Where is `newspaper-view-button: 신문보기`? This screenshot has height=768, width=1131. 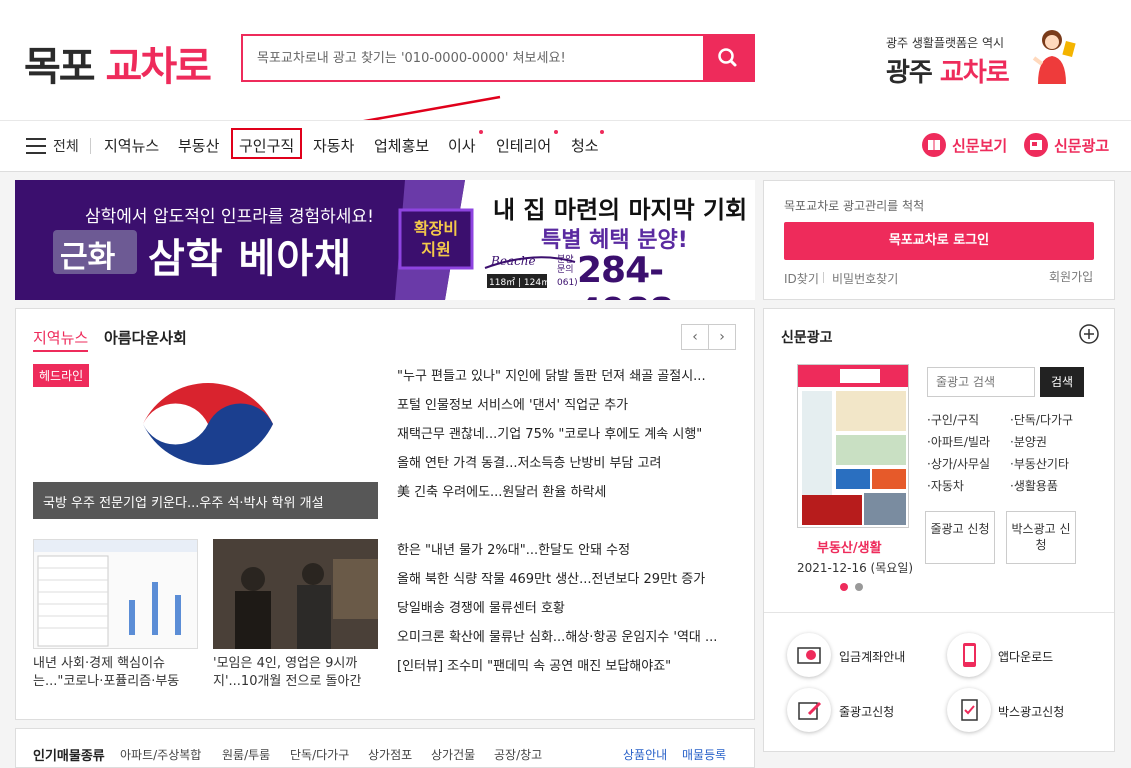 newspaper-view-button: 신문보기 is located at coordinates (967, 145).